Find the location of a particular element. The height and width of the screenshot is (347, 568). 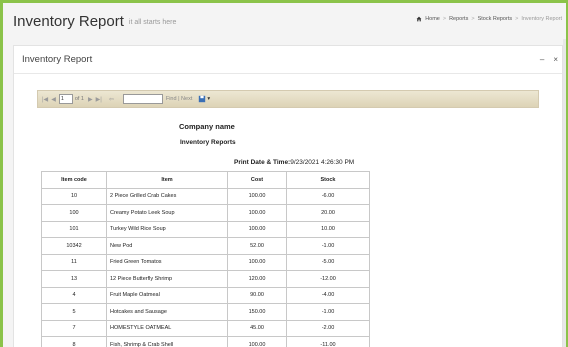

last-page-icon: ▶| is located at coordinates (99, 99).